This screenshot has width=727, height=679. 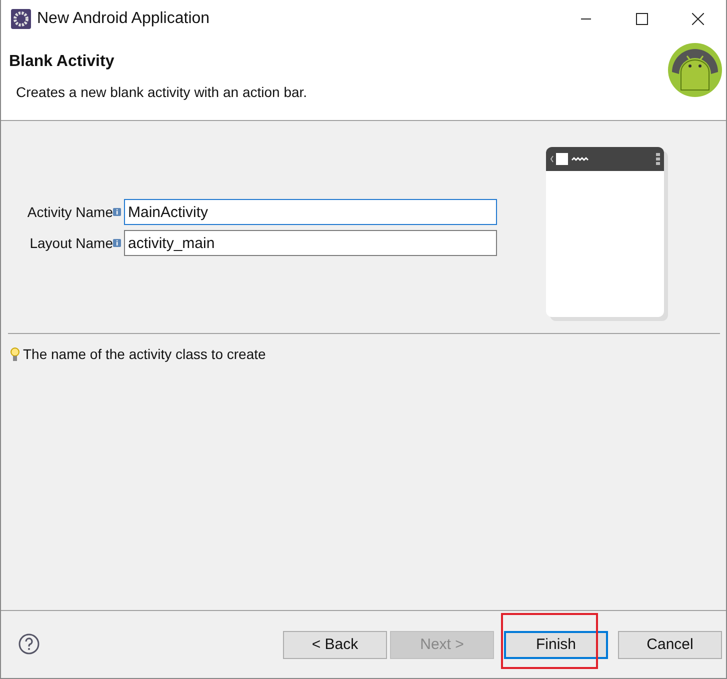 What do you see at coordinates (335, 645) in the screenshot?
I see `dialog-button: < Back` at bounding box center [335, 645].